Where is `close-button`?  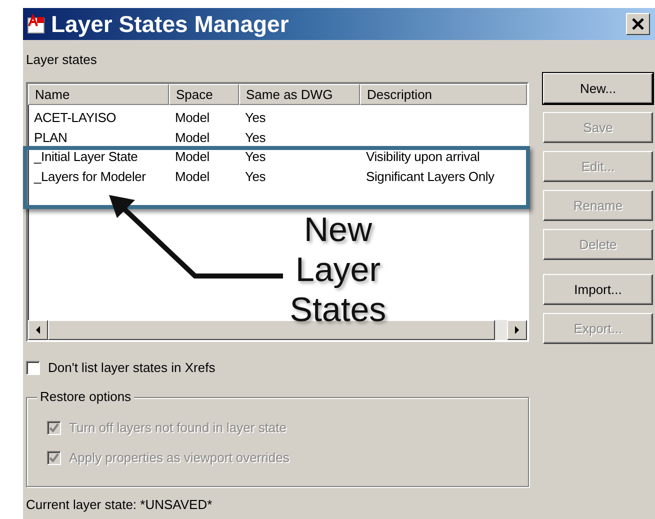 close-button is located at coordinates (638, 24).